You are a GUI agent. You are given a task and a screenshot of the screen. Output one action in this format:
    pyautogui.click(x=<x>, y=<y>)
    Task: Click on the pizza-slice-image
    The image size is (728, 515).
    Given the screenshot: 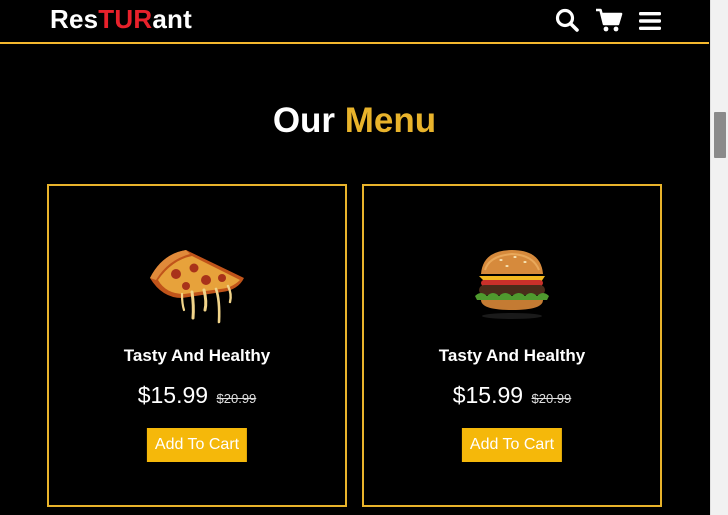 What is the action you would take?
    pyautogui.click(x=197, y=287)
    